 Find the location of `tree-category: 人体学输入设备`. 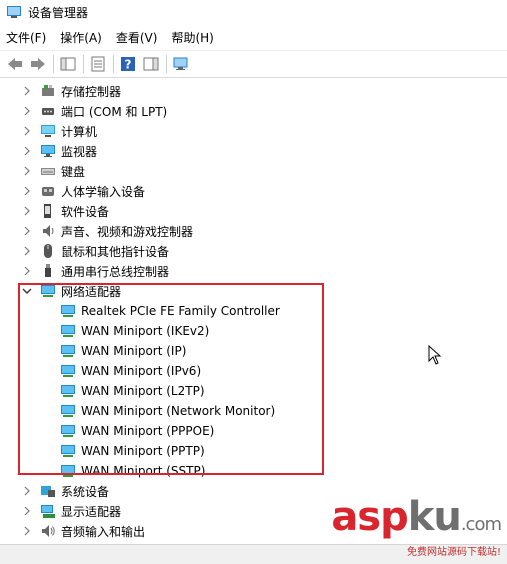

tree-category: 人体学输入设备 is located at coordinates (82, 191).